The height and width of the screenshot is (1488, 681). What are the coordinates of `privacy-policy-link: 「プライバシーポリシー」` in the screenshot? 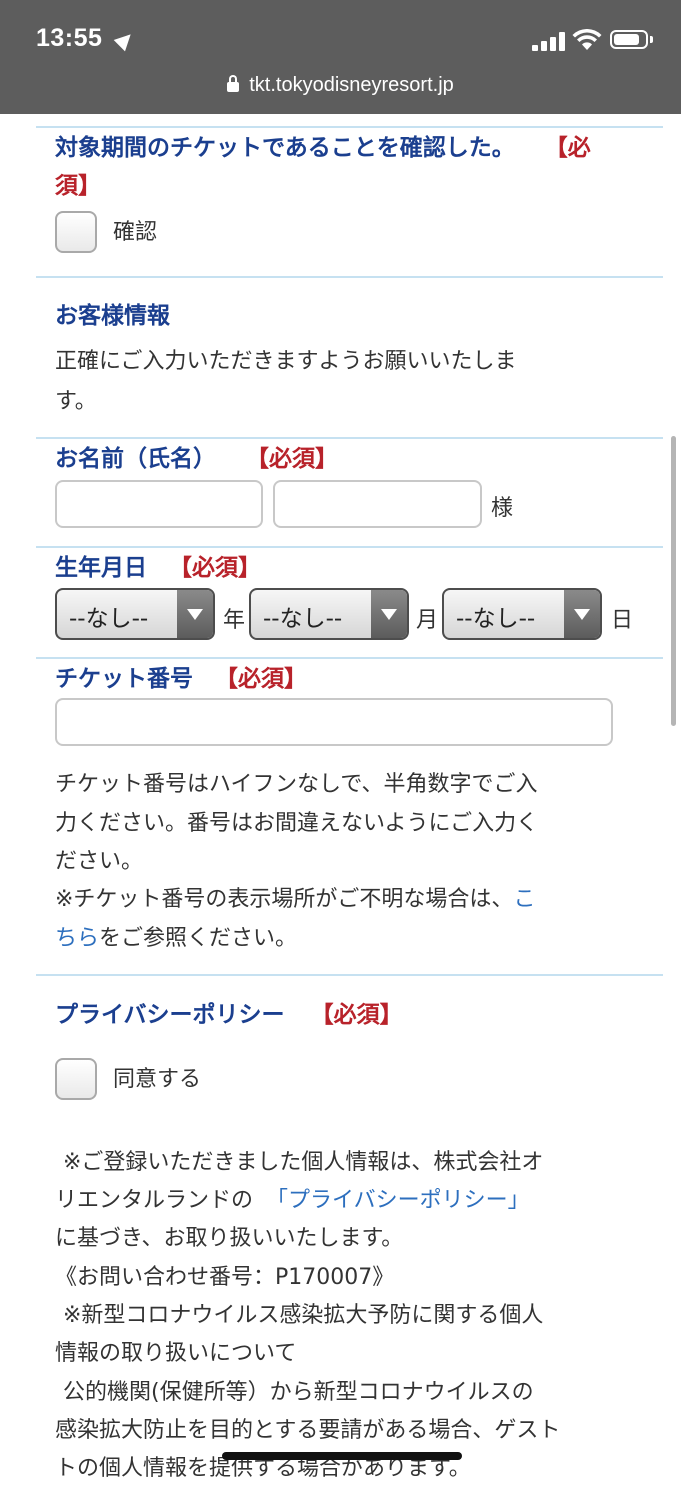 It's located at (398, 1200).